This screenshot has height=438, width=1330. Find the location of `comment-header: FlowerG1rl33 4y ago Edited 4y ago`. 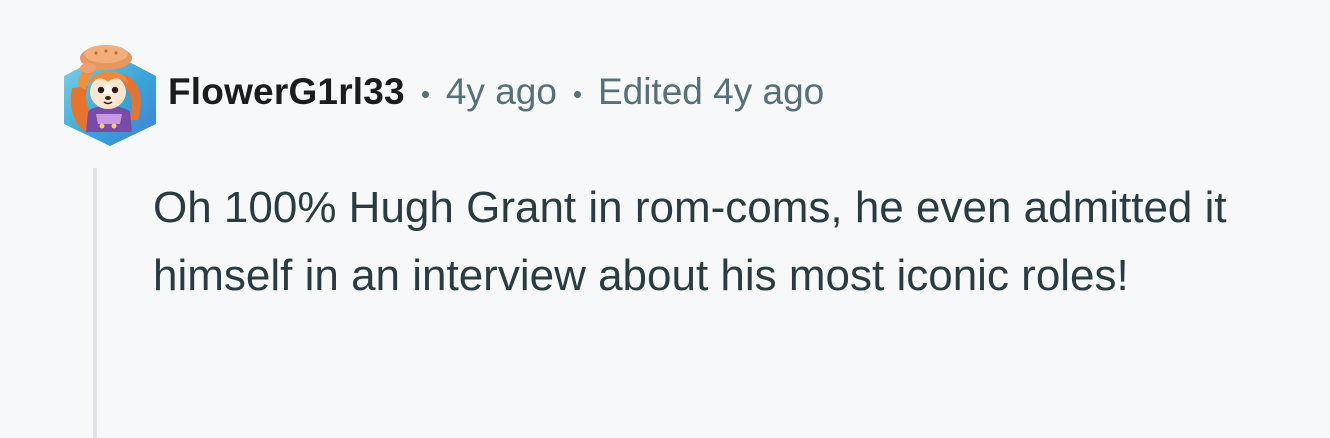

comment-header: FlowerG1rl33 4y ago Edited 4y ago is located at coordinates (496, 92).